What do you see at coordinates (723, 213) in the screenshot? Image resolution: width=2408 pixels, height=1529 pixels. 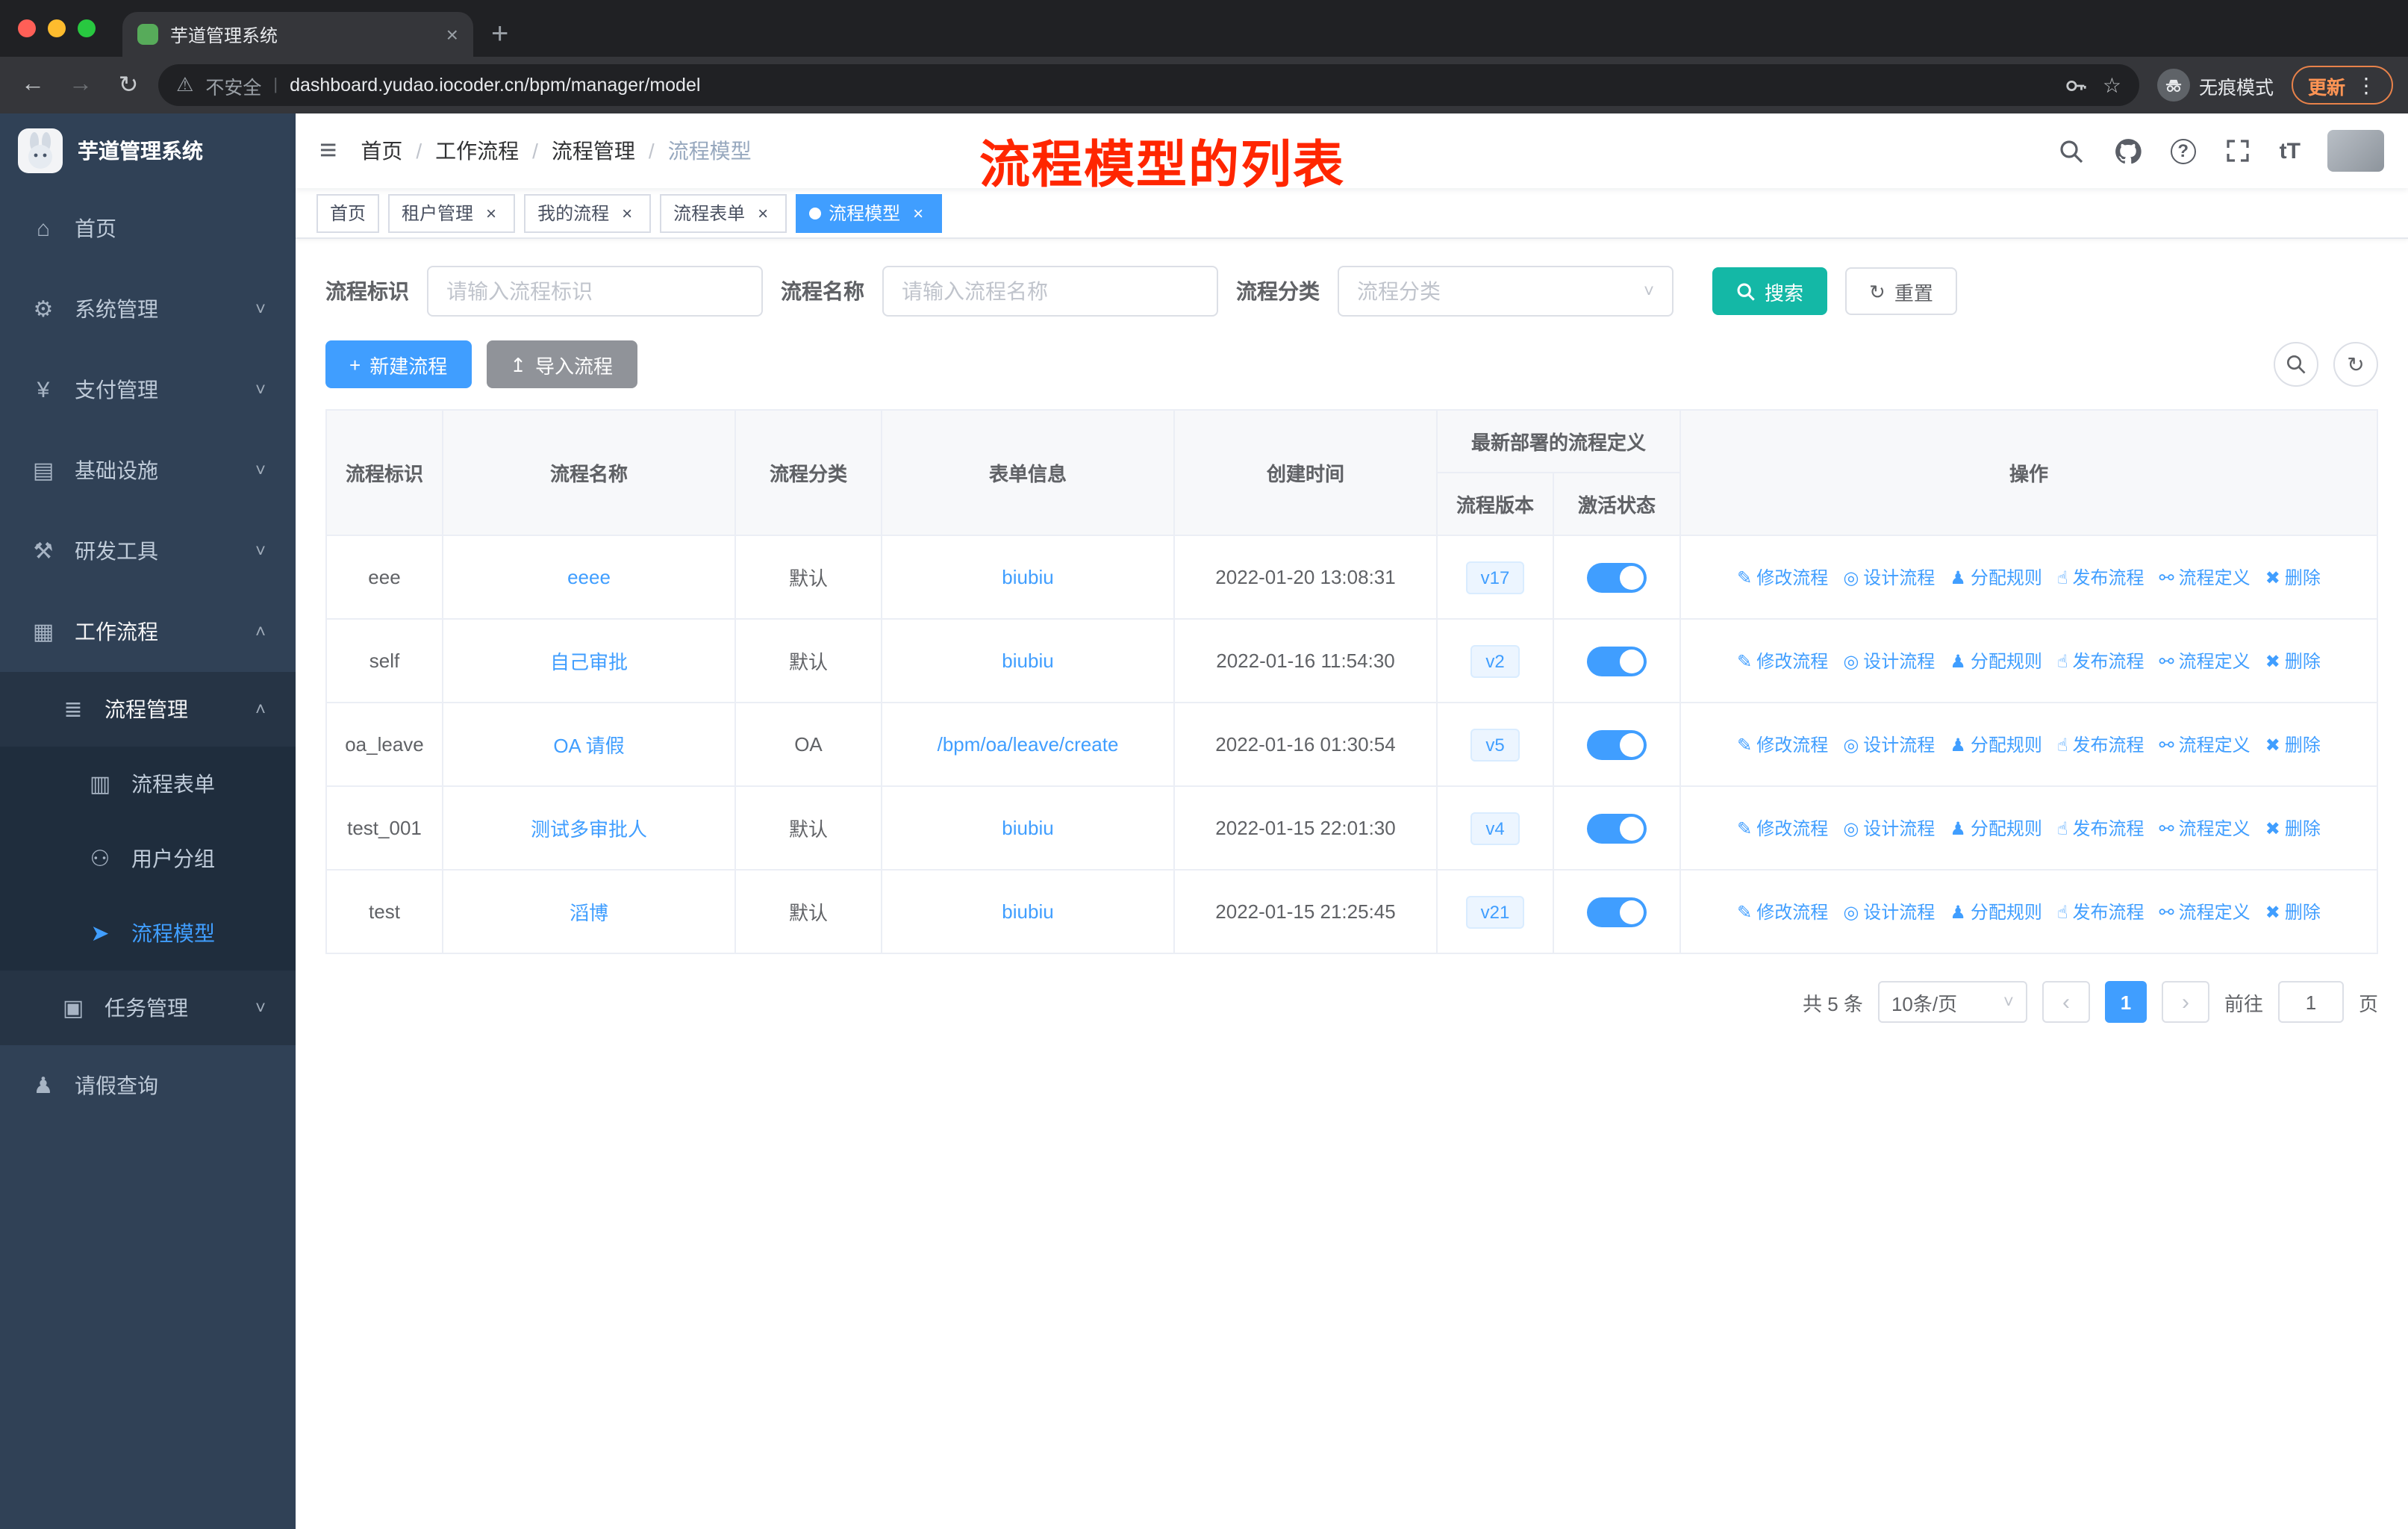 I see `tag-process-form: 流程表单` at bounding box center [723, 213].